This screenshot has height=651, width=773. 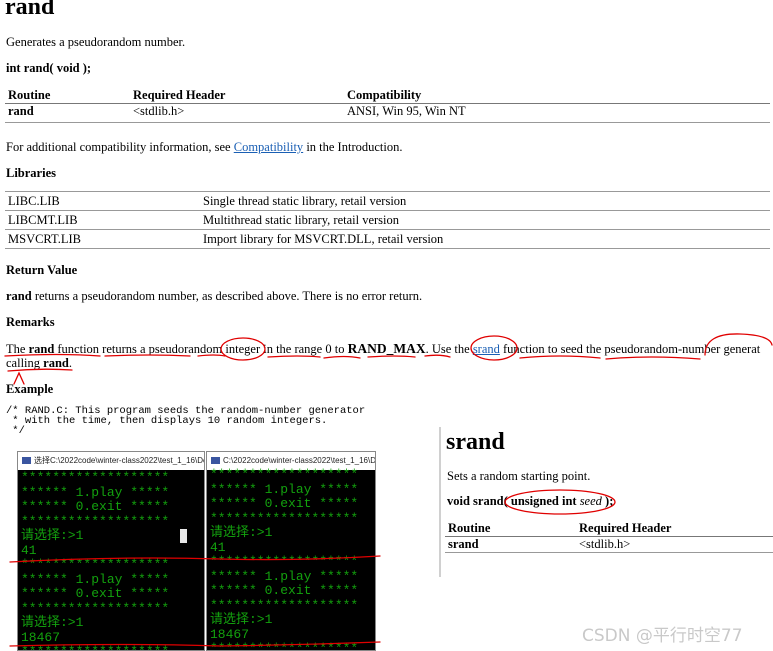 I want to click on routine-cell: srand, so click(x=510, y=544).